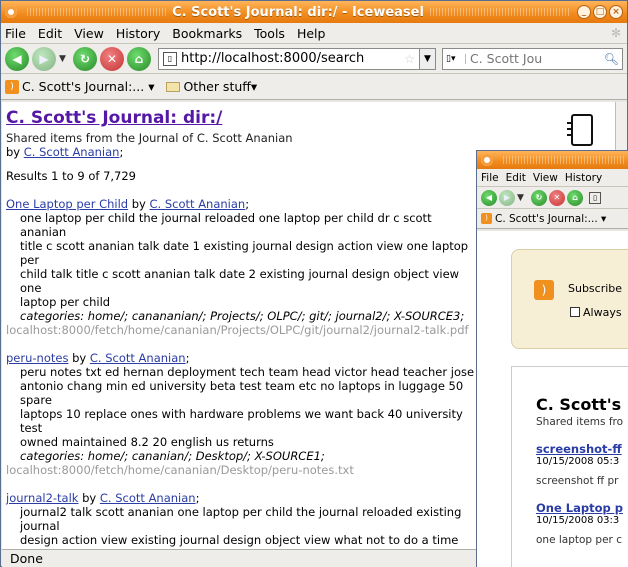 This screenshot has width=628, height=567. What do you see at coordinates (578, 461) in the screenshot?
I see `feed-entry-date: 10/15/2008 05:3` at bounding box center [578, 461].